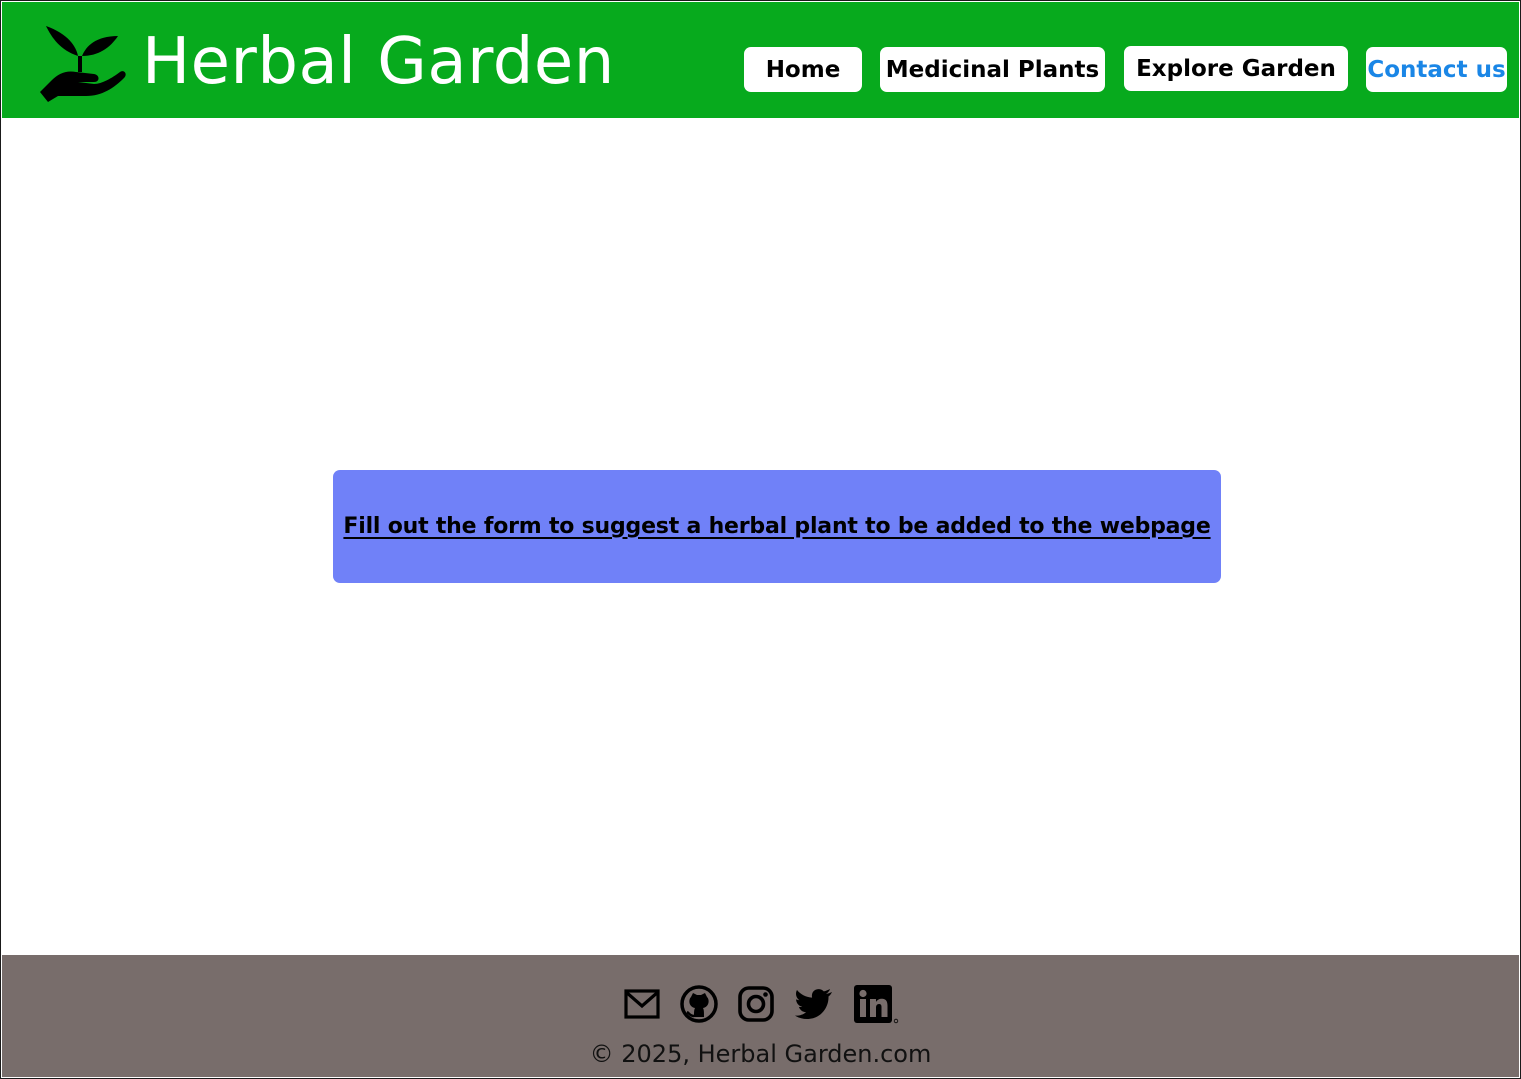 Image resolution: width=1521 pixels, height=1079 pixels. Describe the element at coordinates (82, 62) in the screenshot. I see `hand-holding-sprout-icon` at that location.